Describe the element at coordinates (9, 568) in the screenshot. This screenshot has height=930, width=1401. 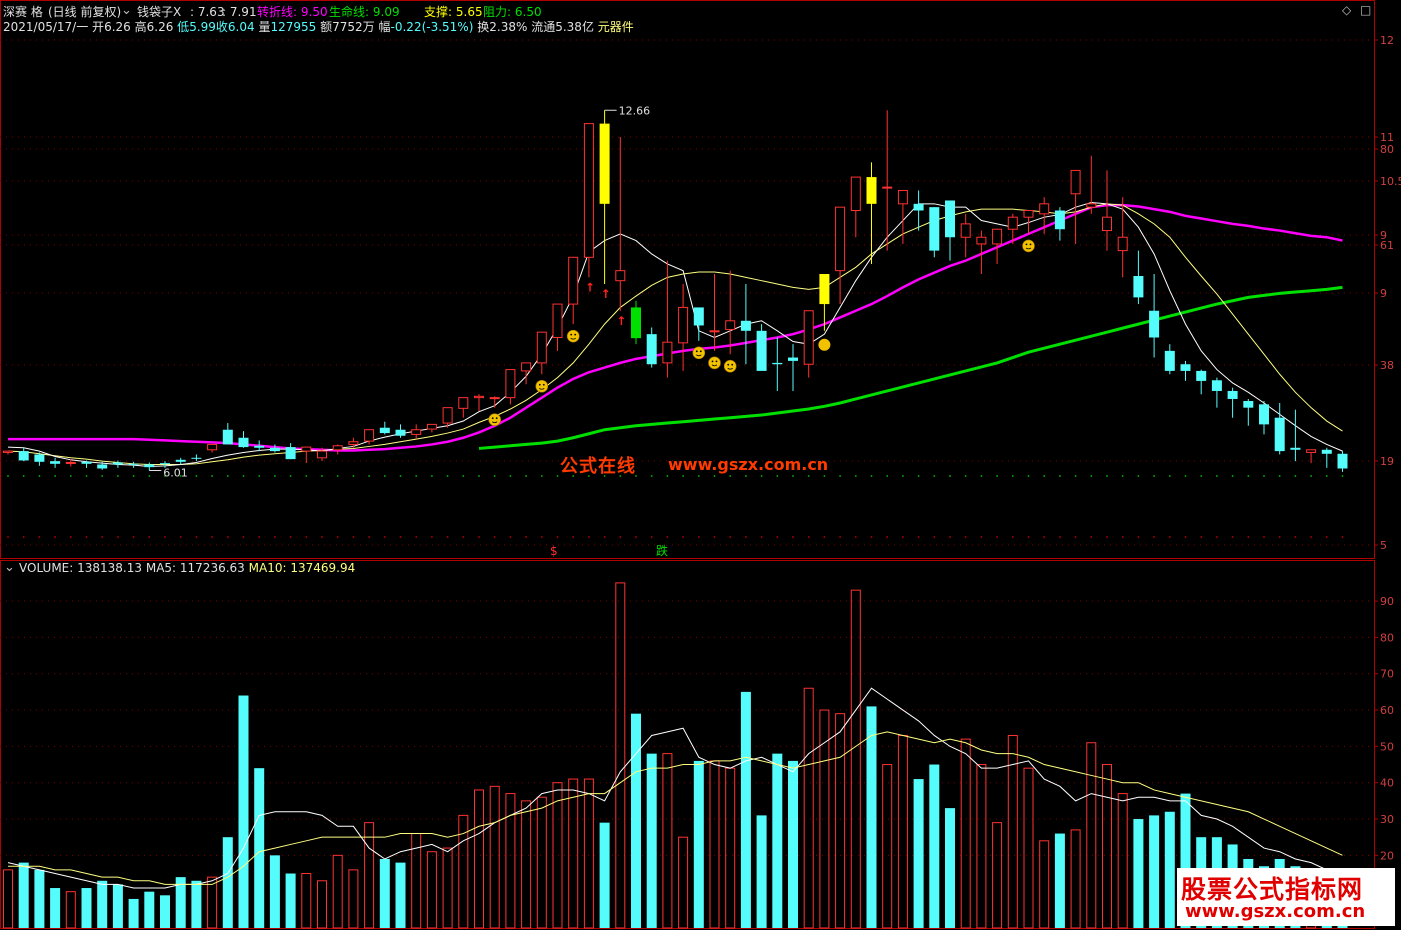
I see `volume-panel-toggle-icon: ⌄` at that location.